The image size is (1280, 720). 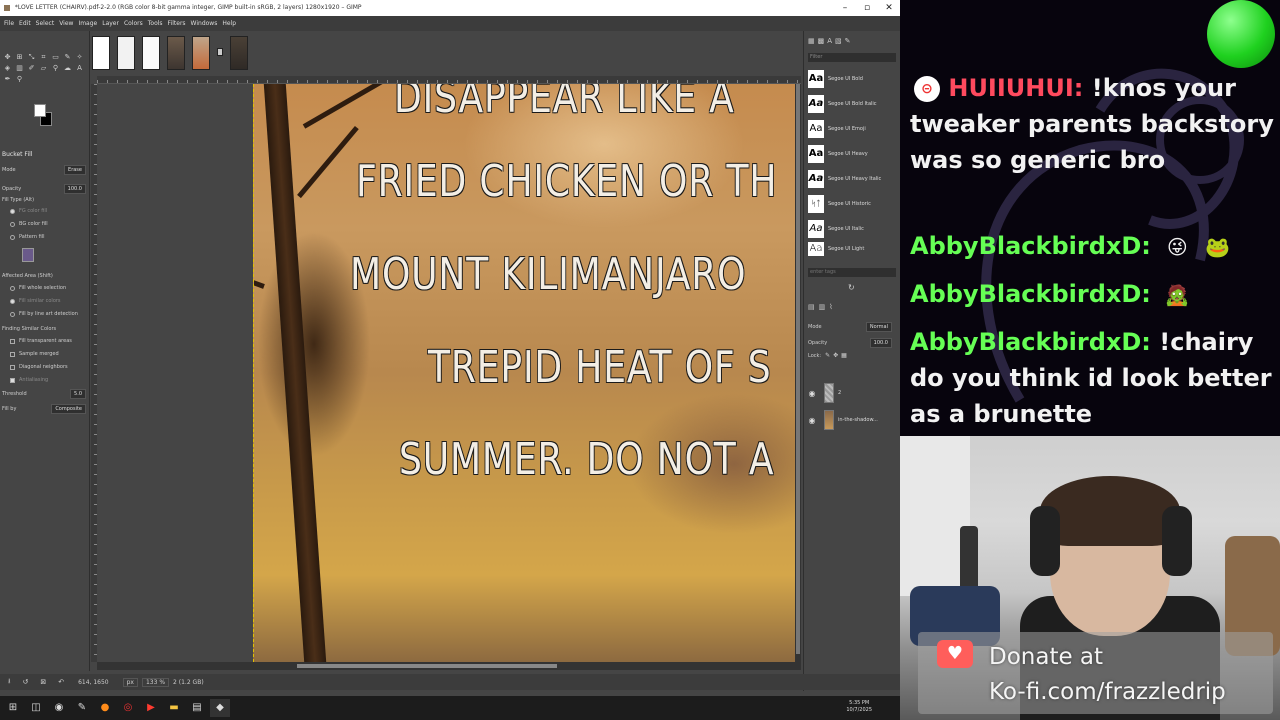 I want to click on lock-position-icon: ✥, so click(x=835, y=355).